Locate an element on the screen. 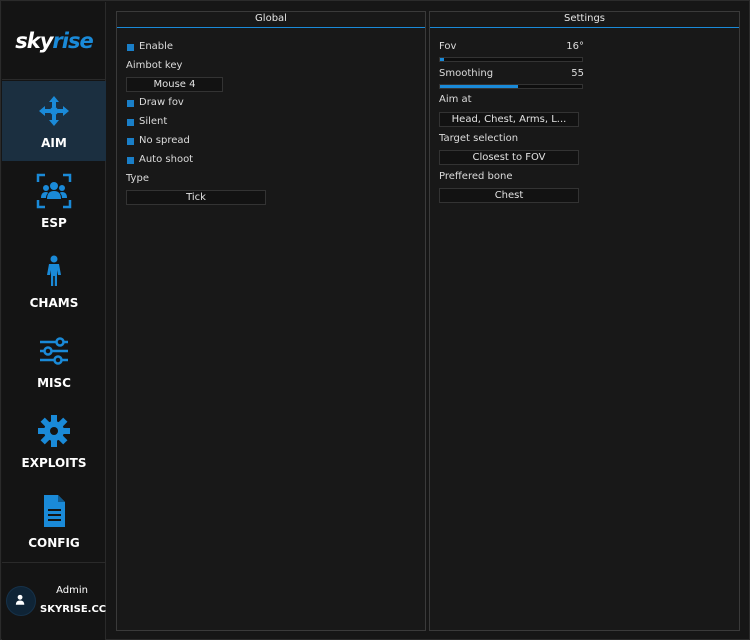 The height and width of the screenshot is (640, 750). silent-label: Silent is located at coordinates (153, 121).